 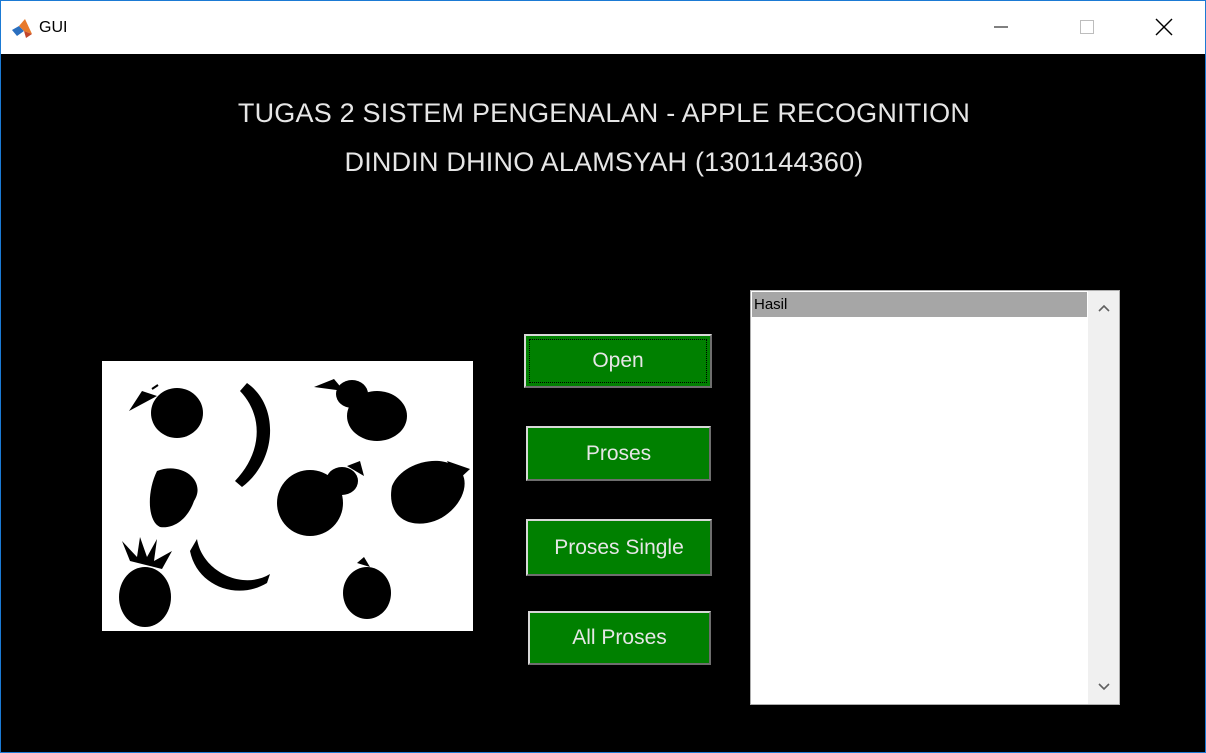 What do you see at coordinates (618, 453) in the screenshot?
I see `proses-button: Proses` at bounding box center [618, 453].